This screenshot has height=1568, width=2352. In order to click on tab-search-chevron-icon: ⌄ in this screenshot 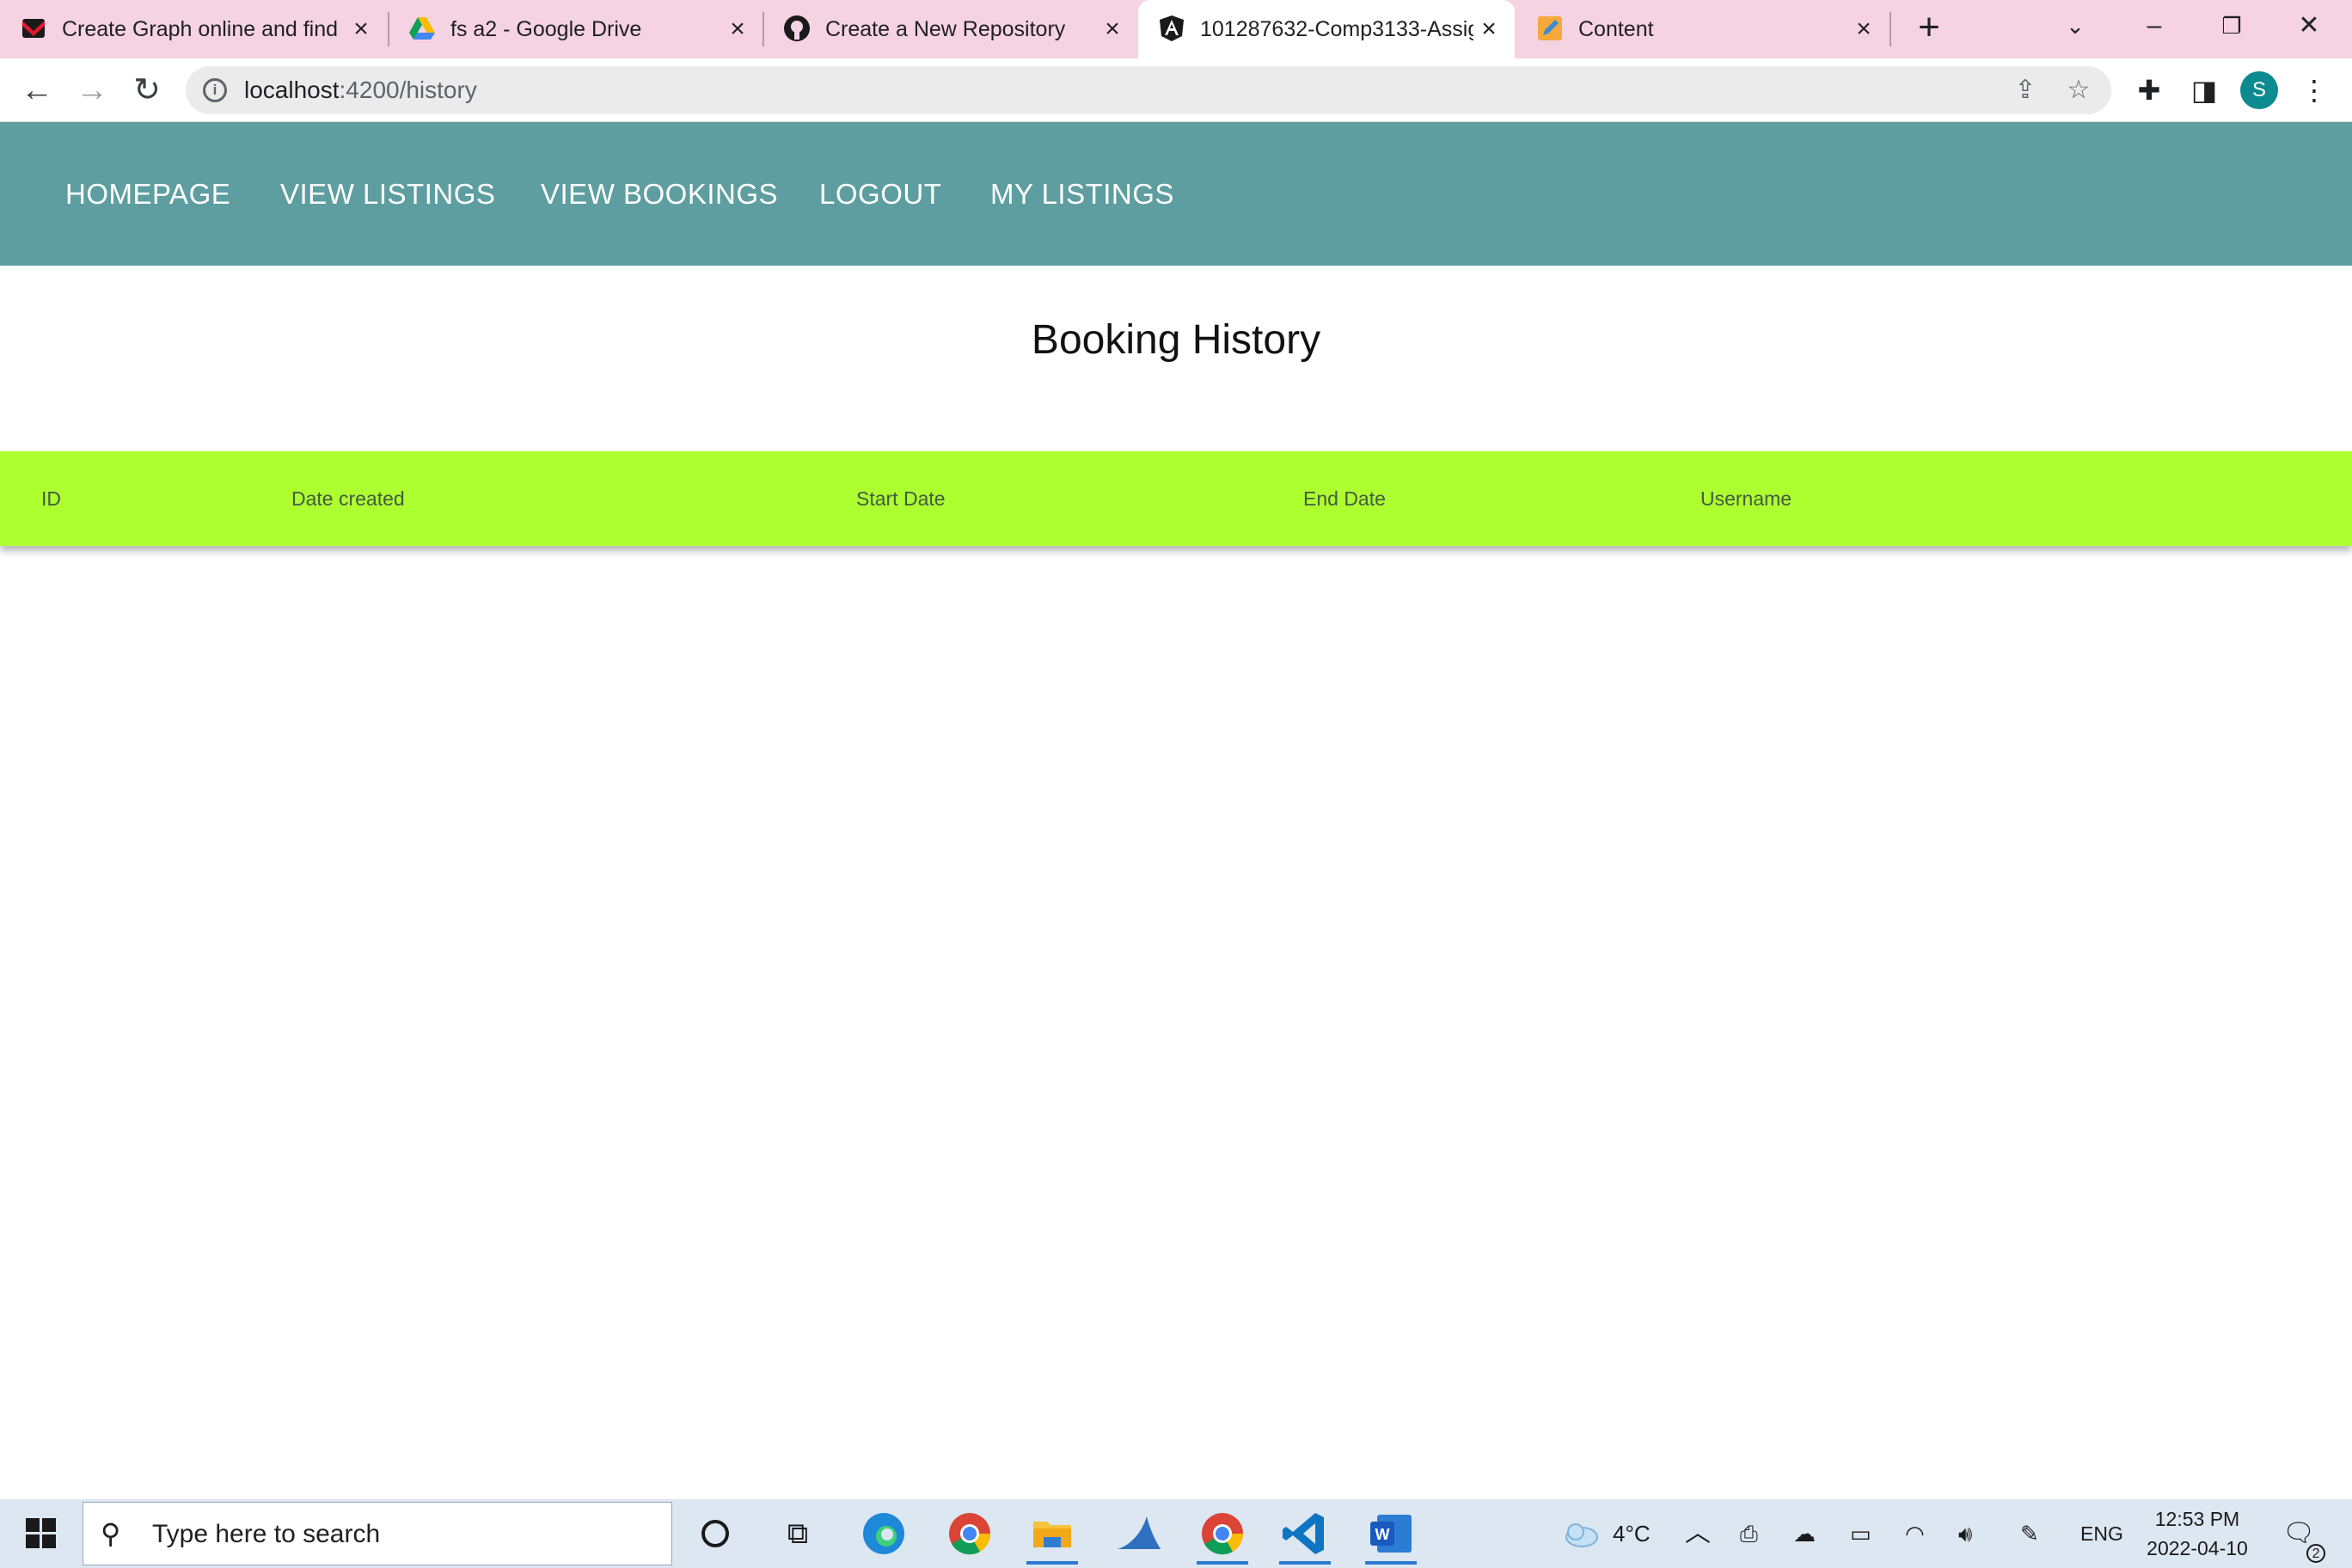, I will do `click(2075, 26)`.